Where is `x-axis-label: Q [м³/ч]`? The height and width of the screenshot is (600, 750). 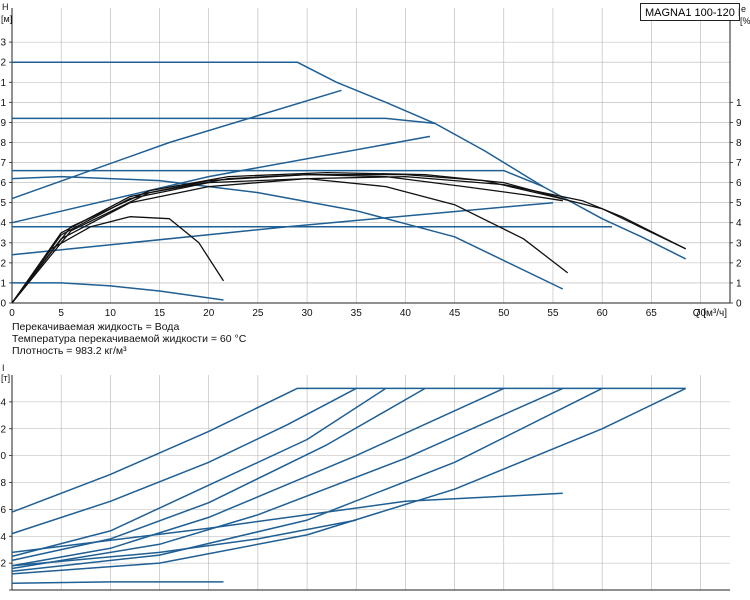 x-axis-label: Q [м³/ч] is located at coordinates (710, 313).